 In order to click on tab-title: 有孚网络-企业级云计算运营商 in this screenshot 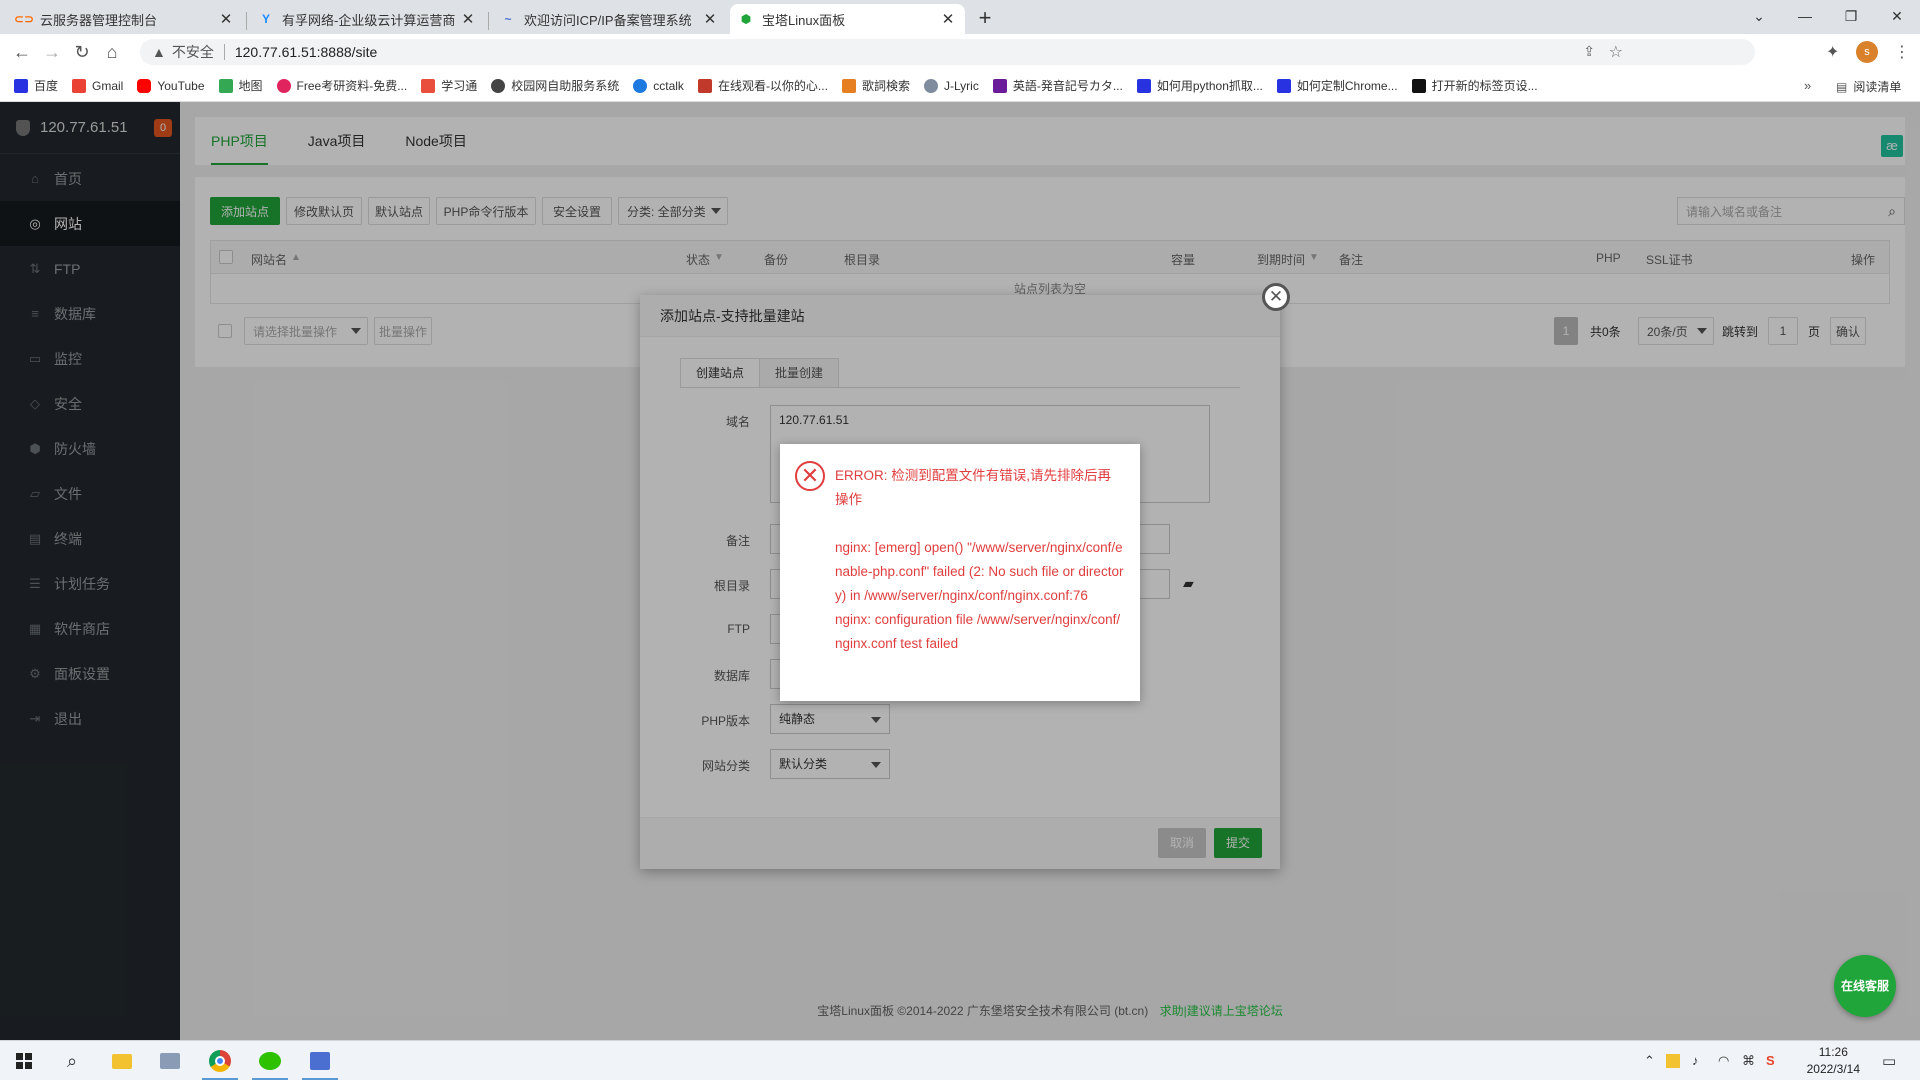, I will do `click(369, 20)`.